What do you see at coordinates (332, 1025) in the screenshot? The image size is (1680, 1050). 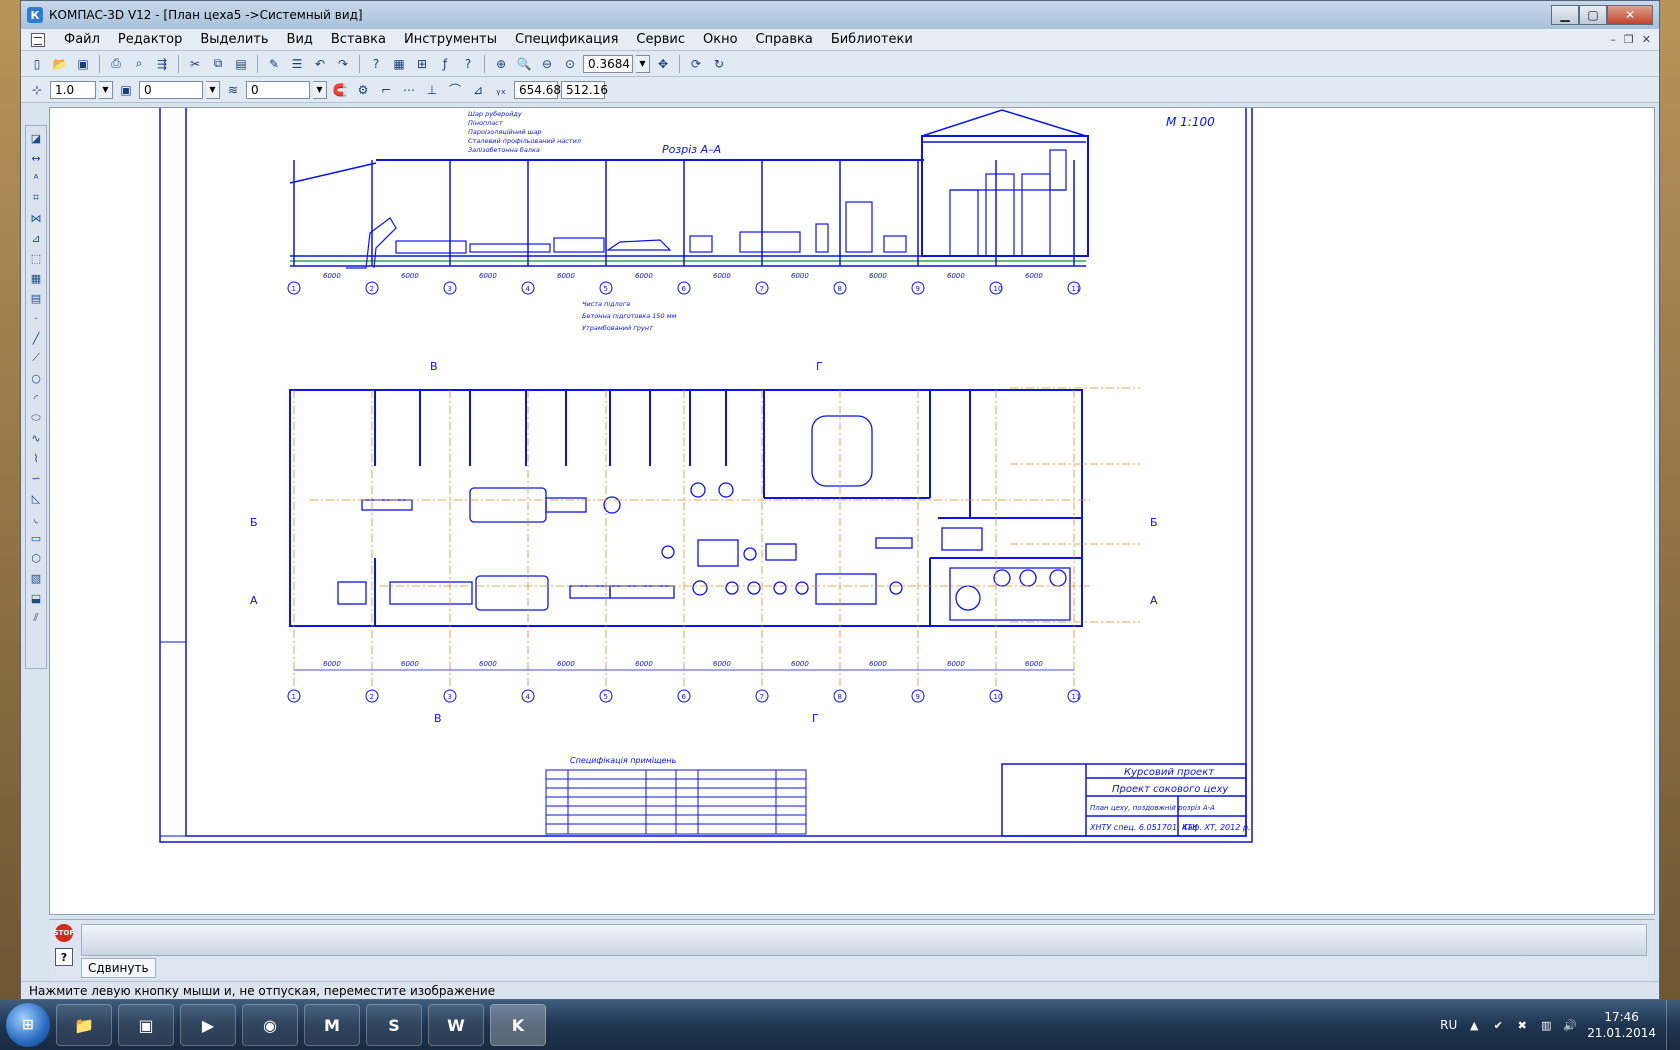 I see `m-icon: M` at bounding box center [332, 1025].